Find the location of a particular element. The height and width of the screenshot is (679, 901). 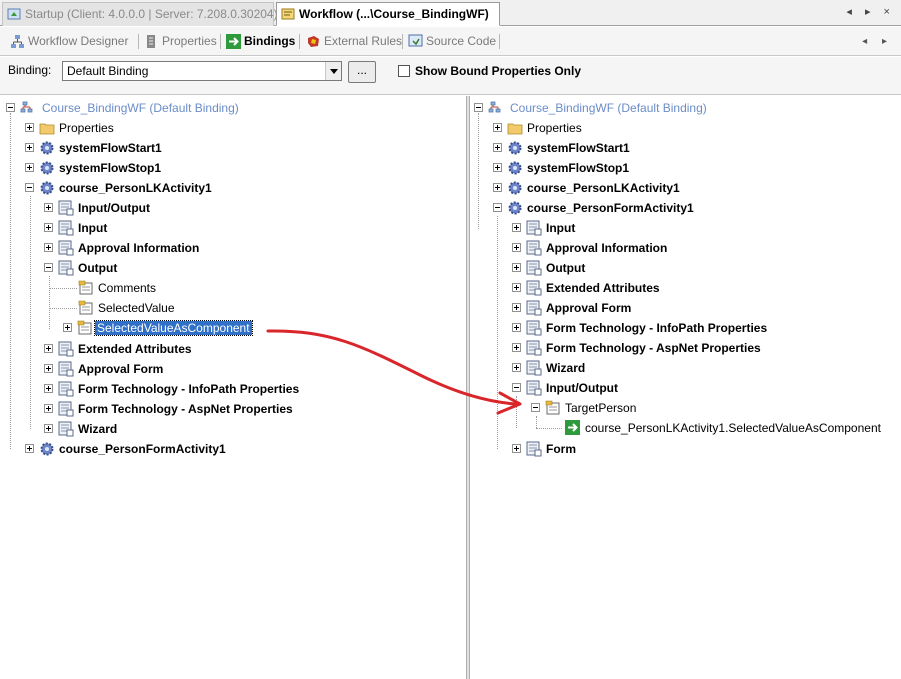

checkbox-box is located at coordinates (404, 71).